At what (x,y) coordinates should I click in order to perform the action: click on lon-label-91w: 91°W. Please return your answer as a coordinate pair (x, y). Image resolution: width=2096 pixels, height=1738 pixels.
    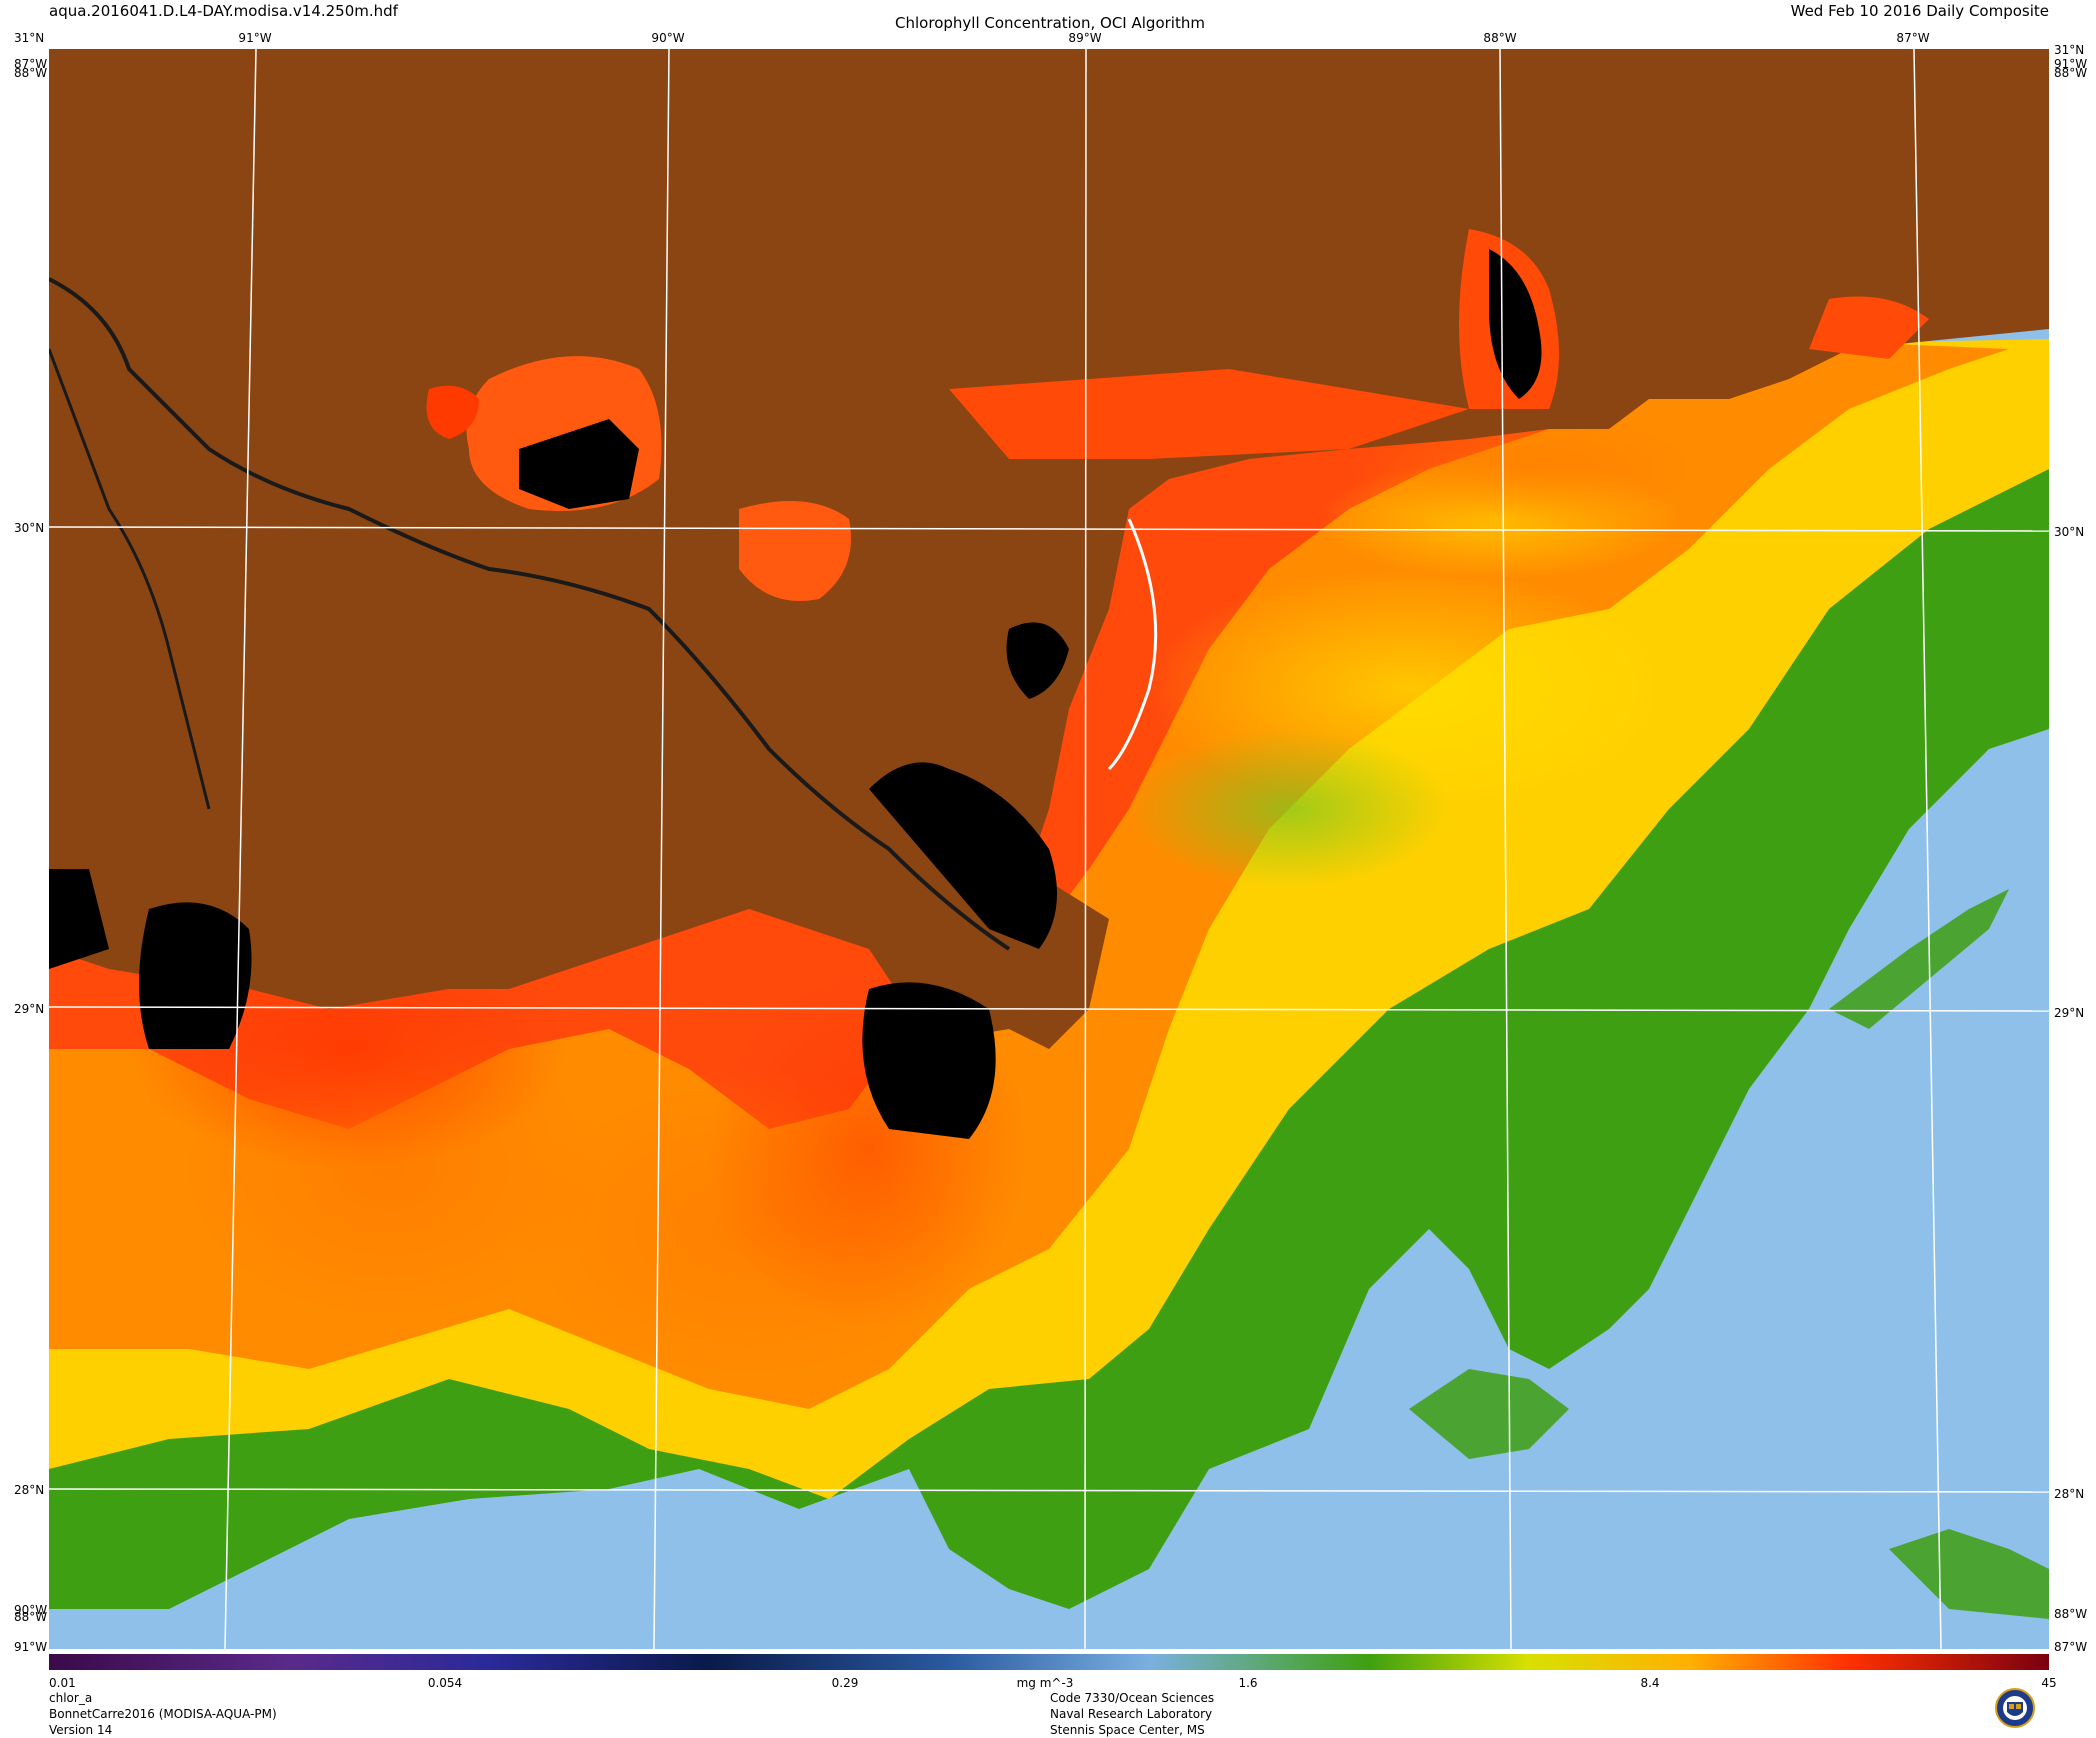
    Looking at the image, I should click on (255, 38).